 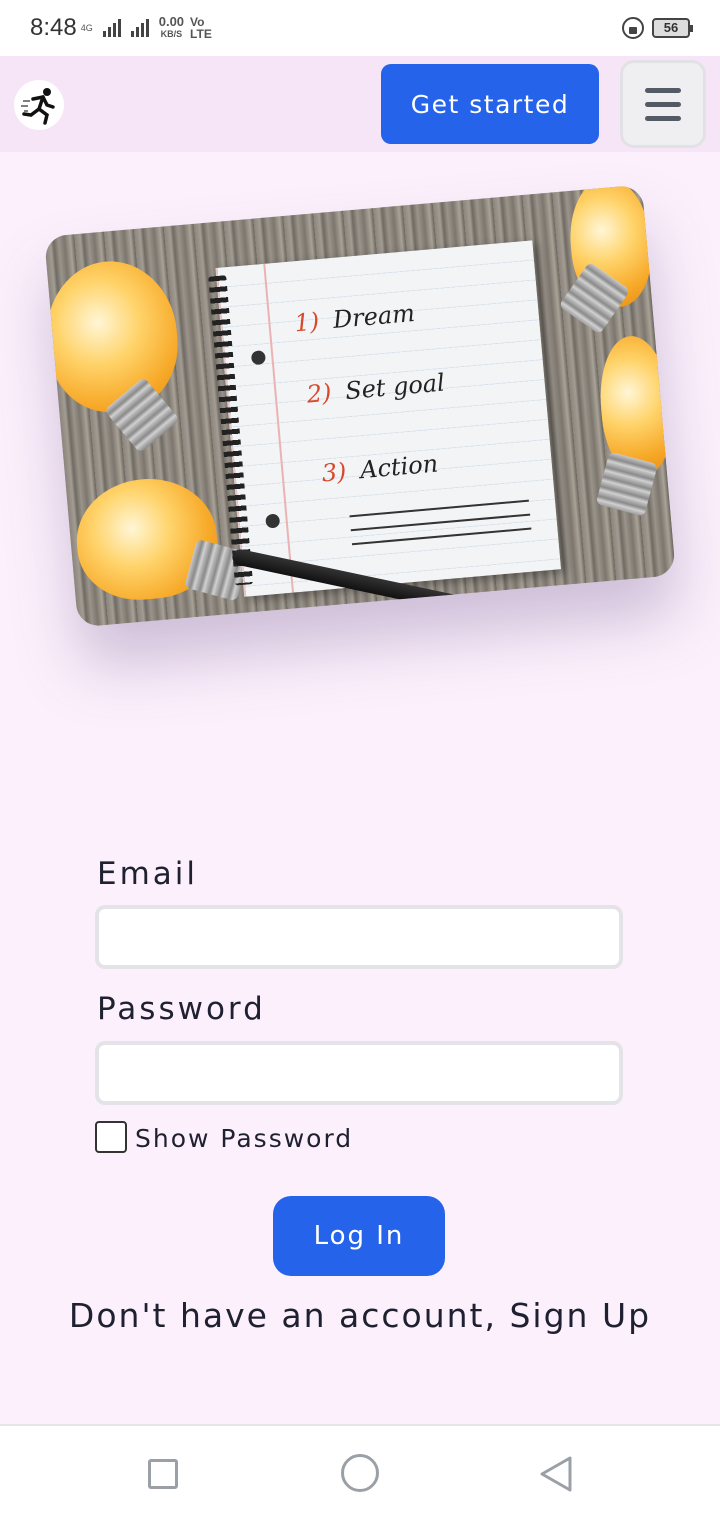 I want to click on note-text: Dream, so click(x=373, y=316).